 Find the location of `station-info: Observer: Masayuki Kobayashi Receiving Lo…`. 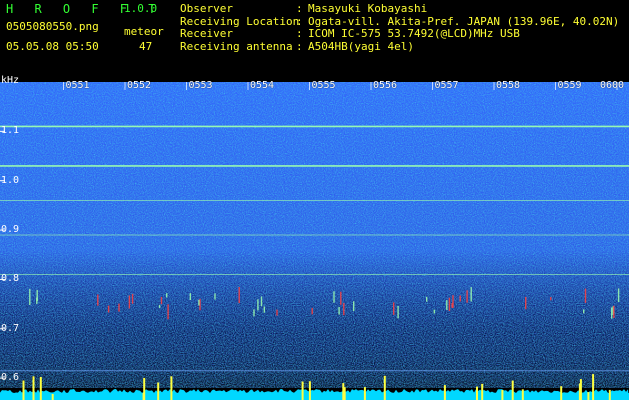

station-info: Observer: Masayuki Kobayashi Receiving Lo… is located at coordinates (400, 28).